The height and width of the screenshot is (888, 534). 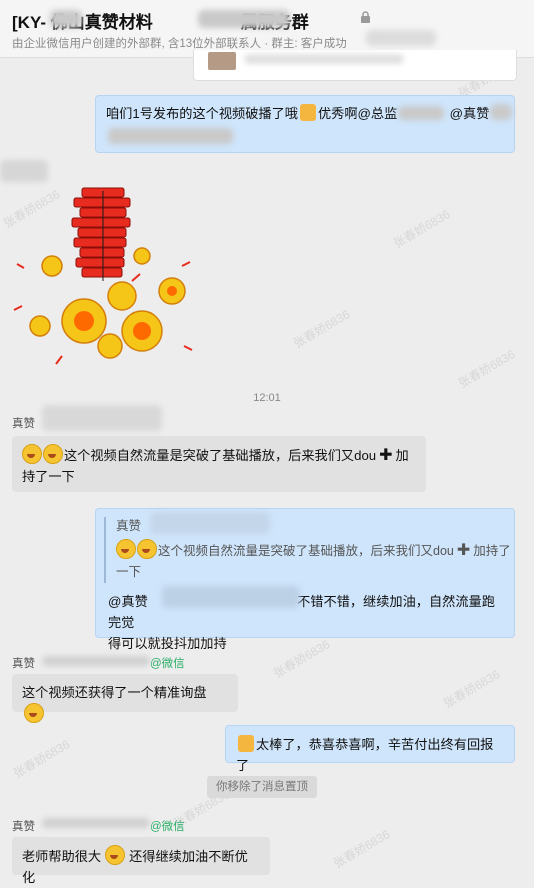 What do you see at coordinates (103, 277) in the screenshot?
I see `firecracker-sticker` at bounding box center [103, 277].